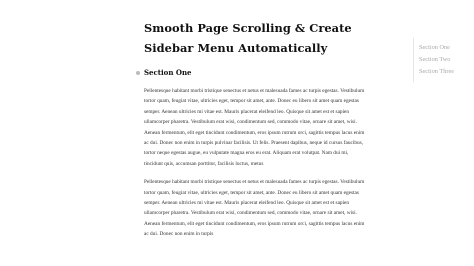 Image resolution: width=474 pixels, height=266 pixels. Describe the element at coordinates (168, 72) in the screenshot. I see `section-heading-label: Section One` at that location.